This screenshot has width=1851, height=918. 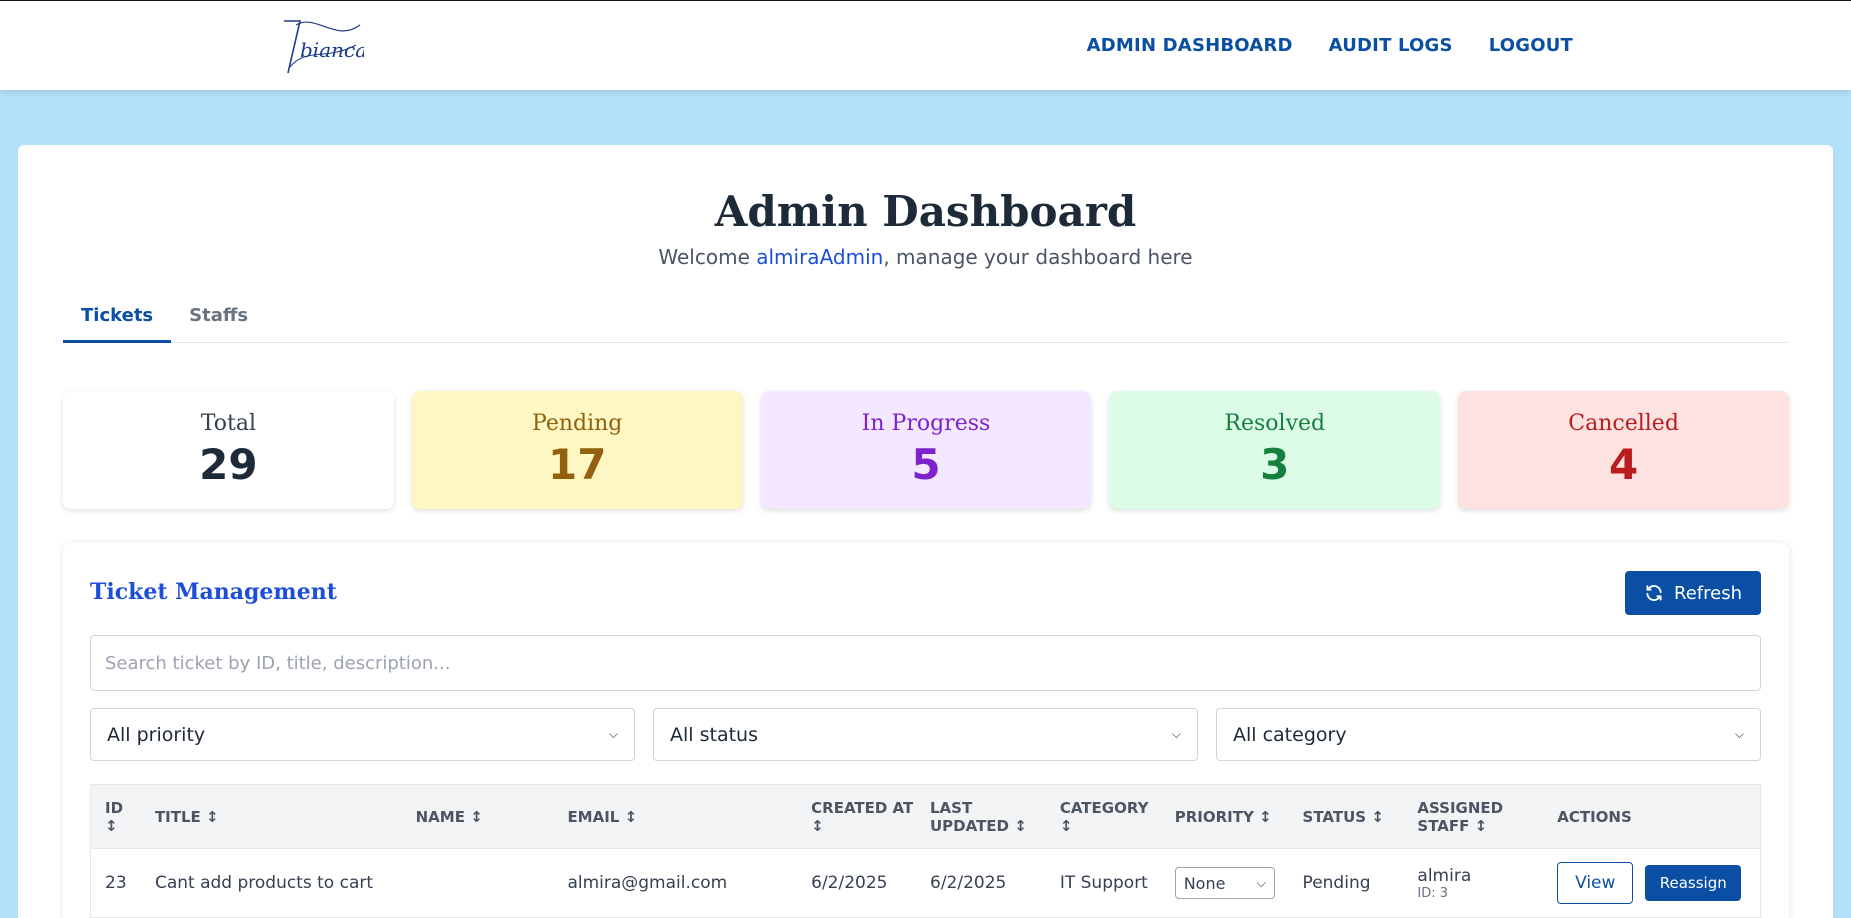 I want to click on cell-title: Cant add products to cart, so click(x=264, y=883).